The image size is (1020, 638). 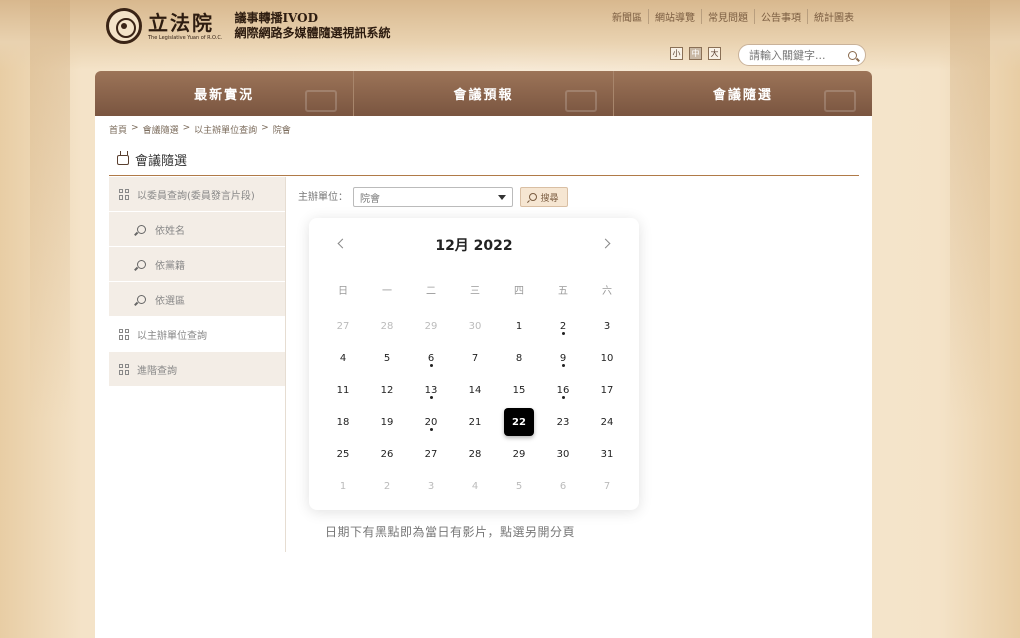 I want to click on calendar-day: 25, so click(x=343, y=454).